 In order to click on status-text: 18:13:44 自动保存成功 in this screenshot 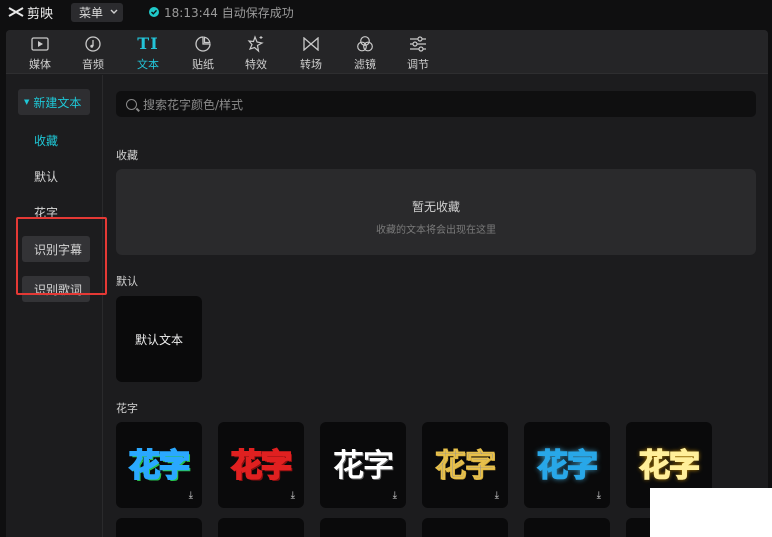, I will do `click(229, 12)`.